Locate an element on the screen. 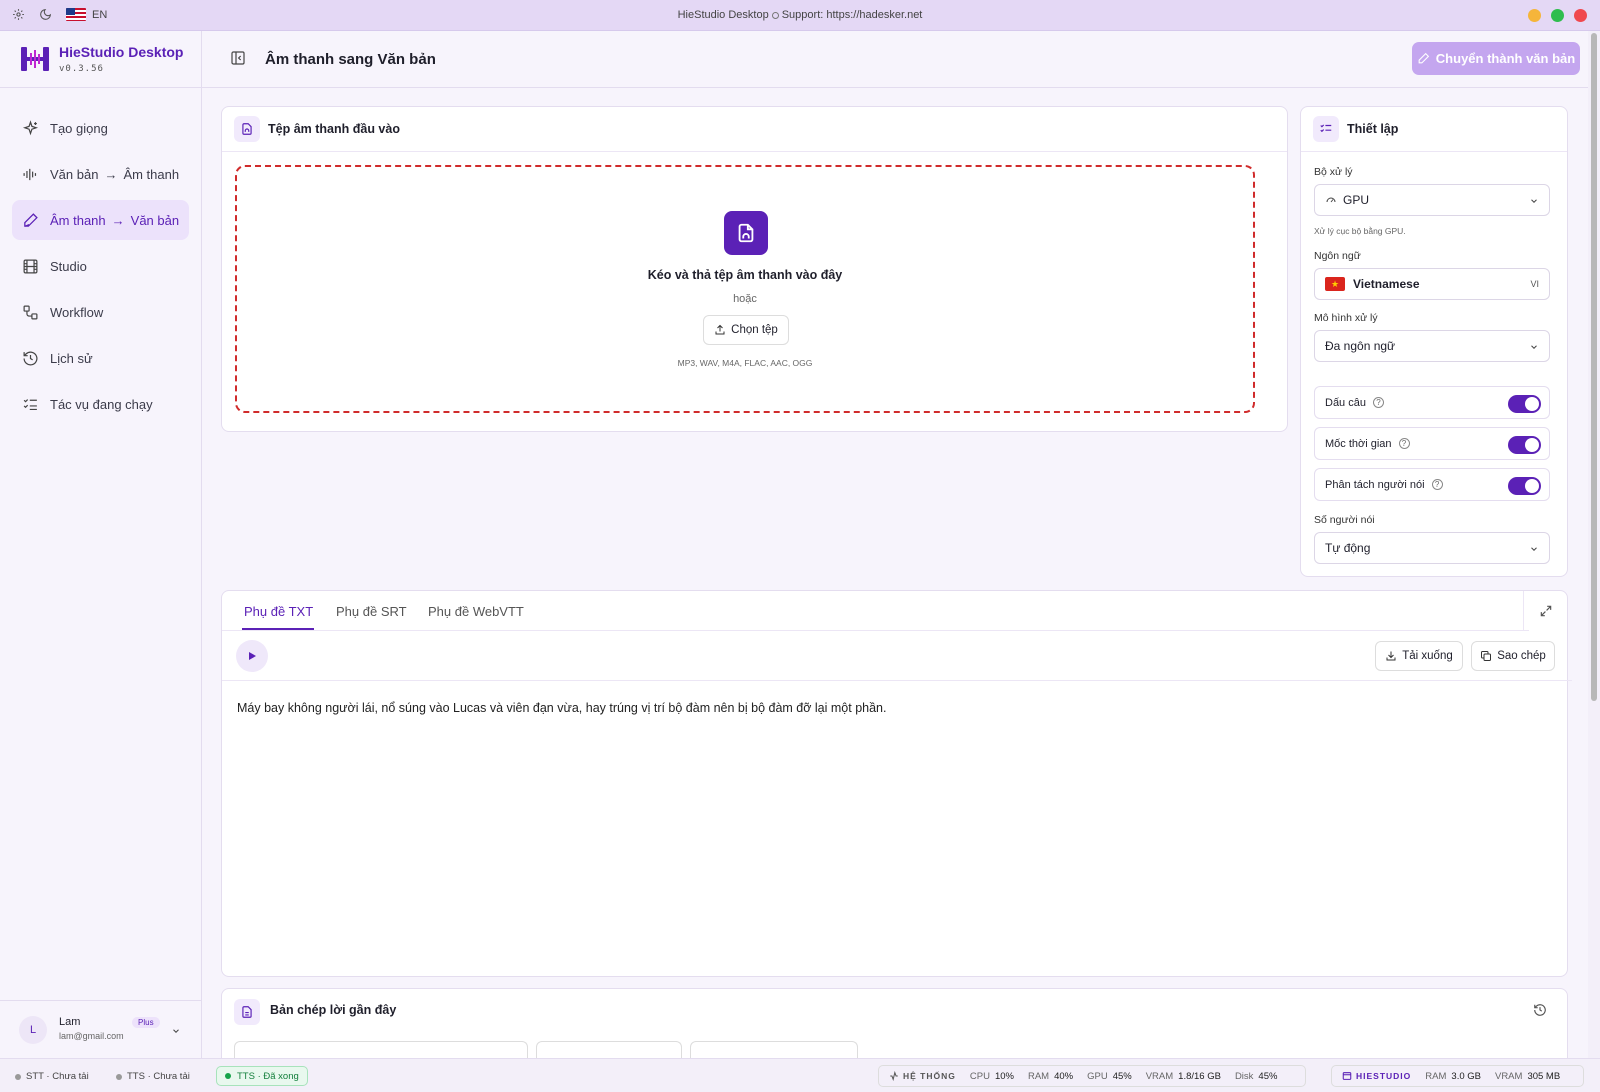 This screenshot has width=1600, height=1092. sidebar-item-running-tasks: Tác vụ đang chạy is located at coordinates (100, 404).